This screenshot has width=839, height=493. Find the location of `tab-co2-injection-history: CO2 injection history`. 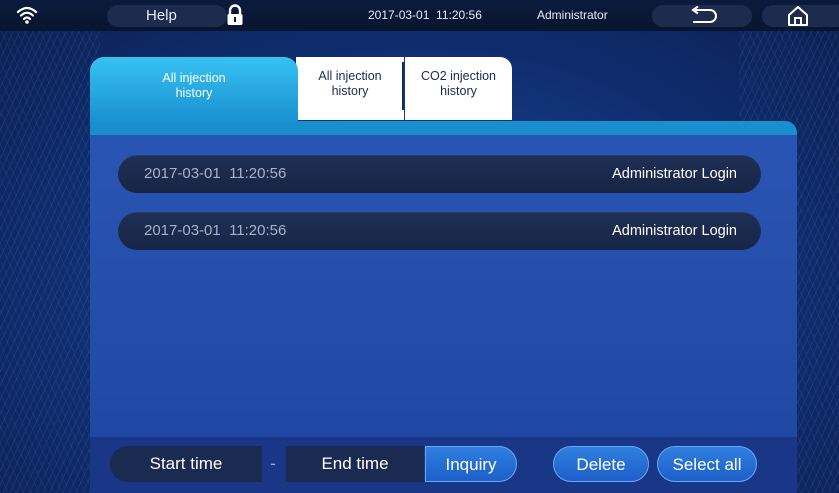

tab-co2-injection-history: CO2 injection history is located at coordinates (458, 88).